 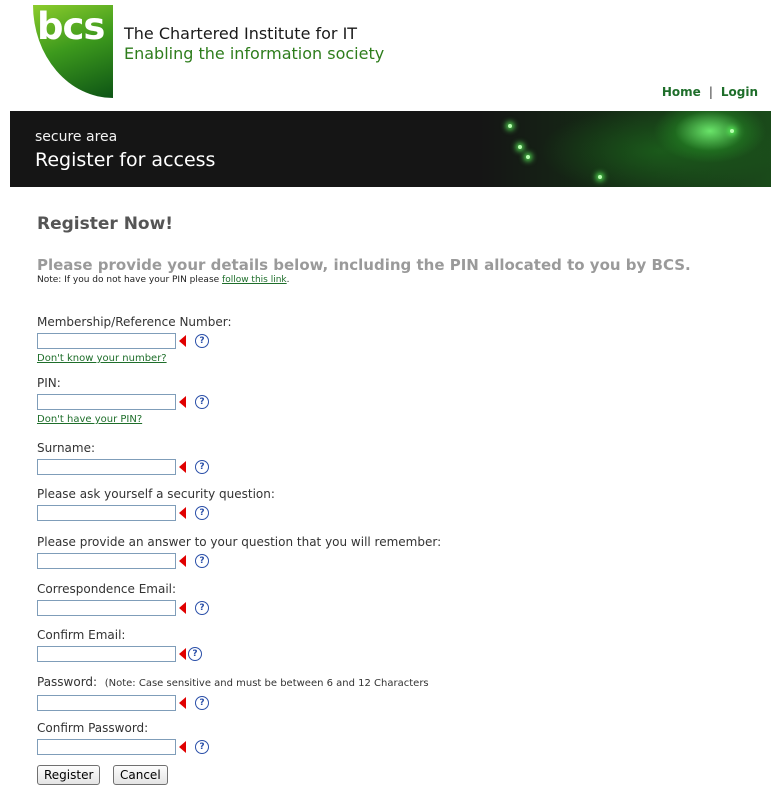 What do you see at coordinates (739, 92) in the screenshot?
I see `login-link: Login` at bounding box center [739, 92].